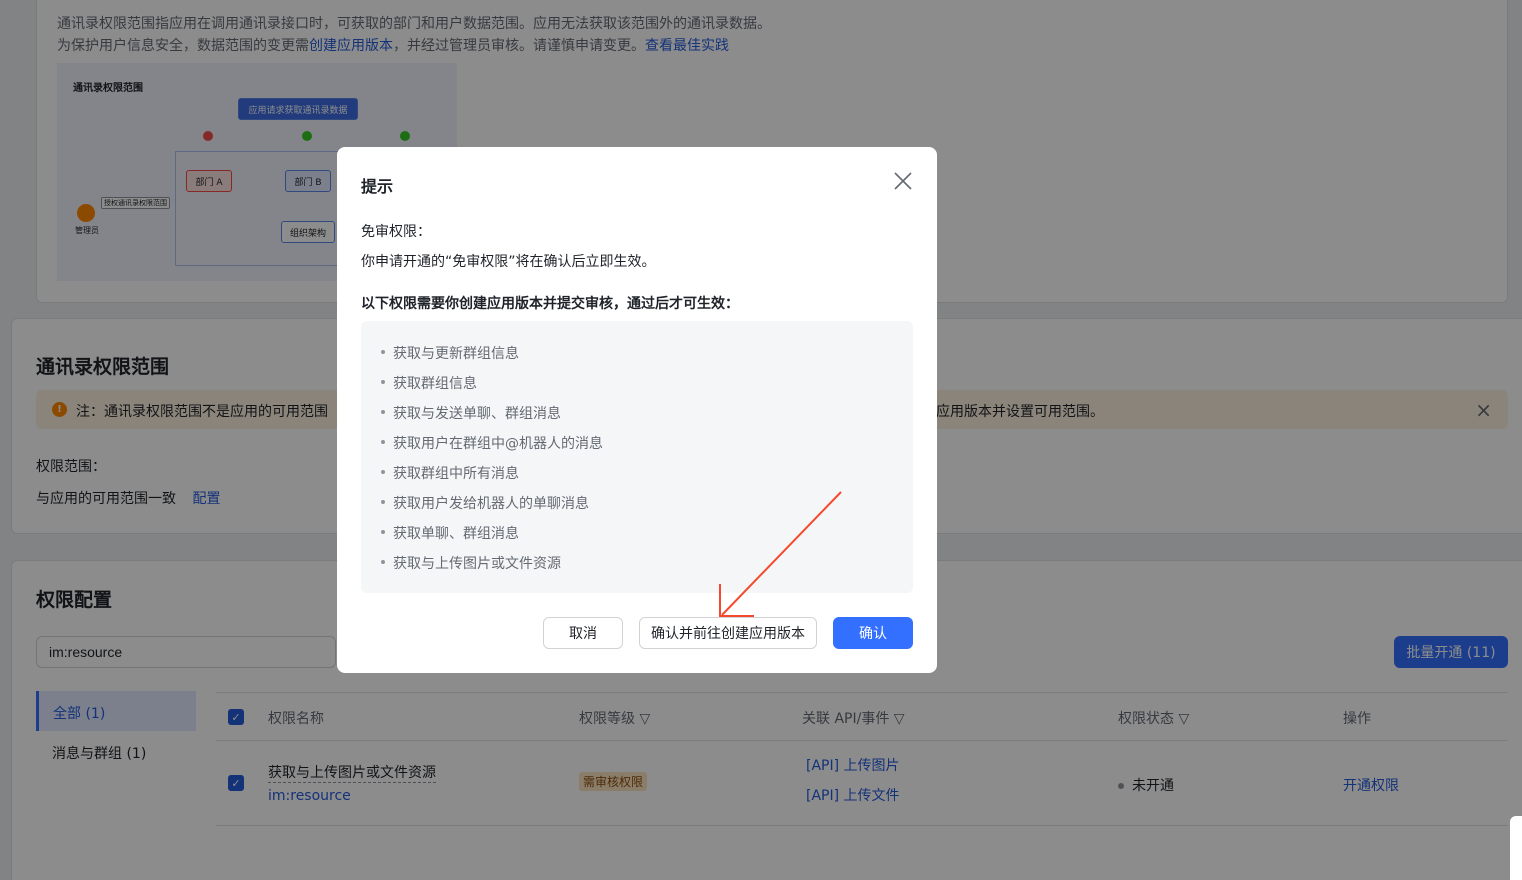 Image resolution: width=1522 pixels, height=880 pixels. Describe the element at coordinates (550, 304) in the screenshot. I see `review-title: 以下权限需要你创建应用版本并提交审核，通过后才可生效：` at that location.